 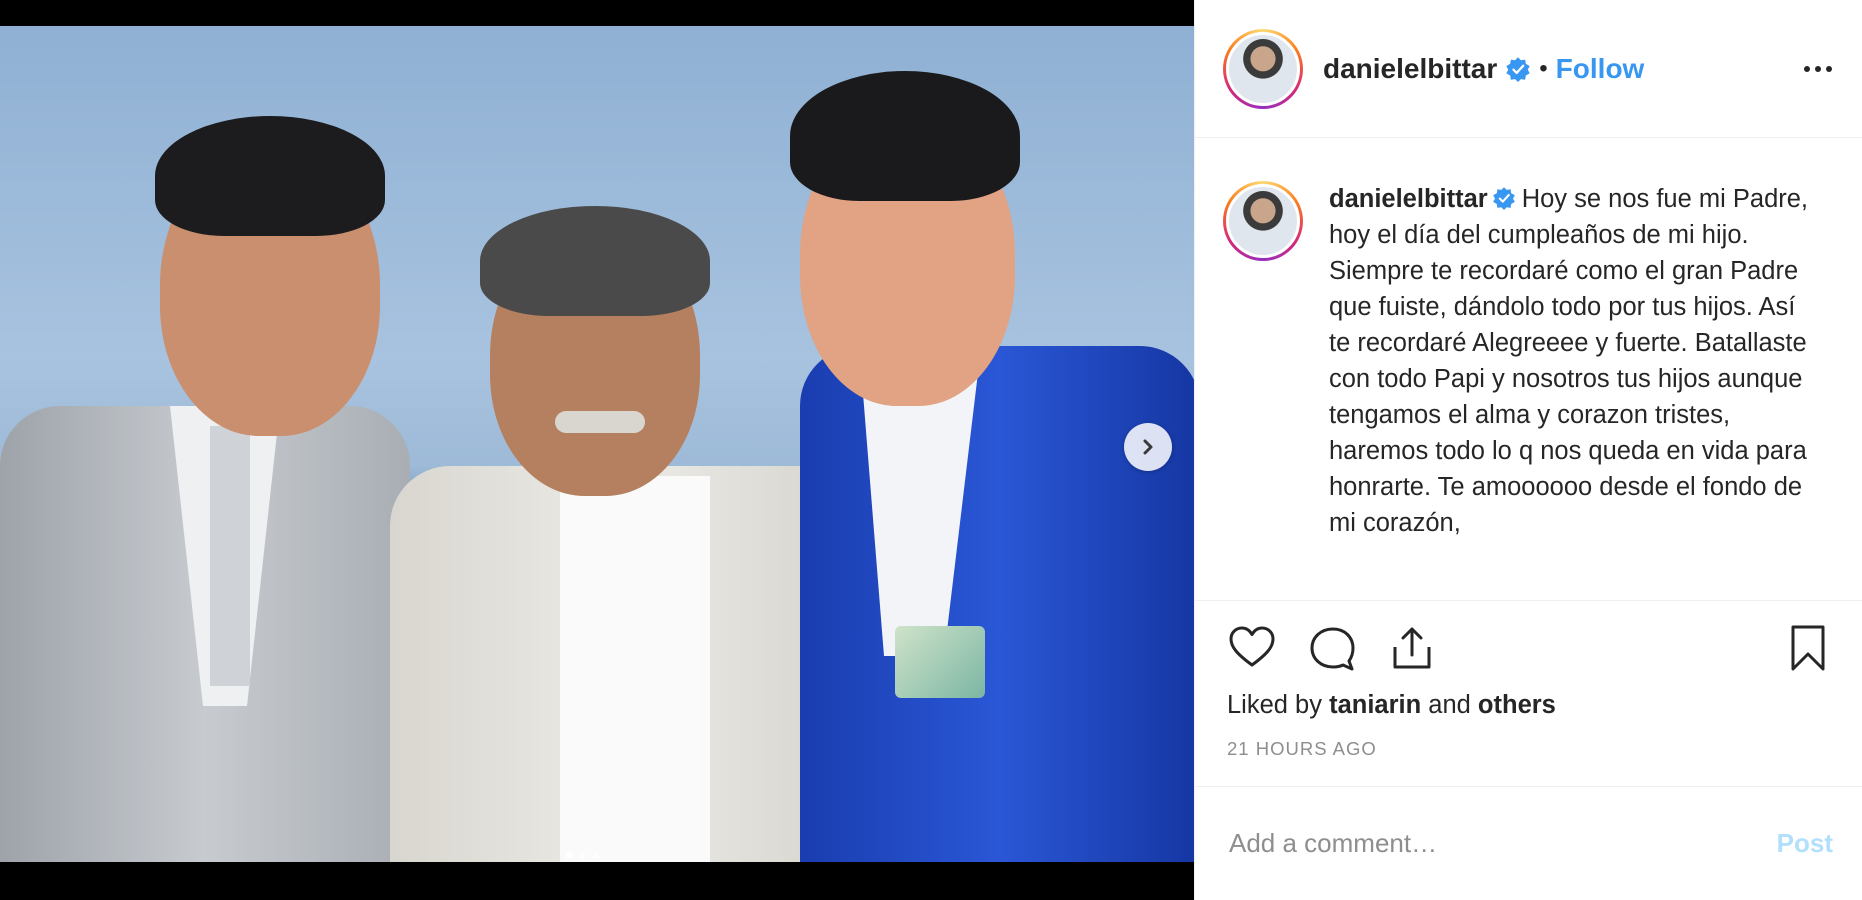 I want to click on likes-summary: Liked by taniarin and others, so click(x=1528, y=696).